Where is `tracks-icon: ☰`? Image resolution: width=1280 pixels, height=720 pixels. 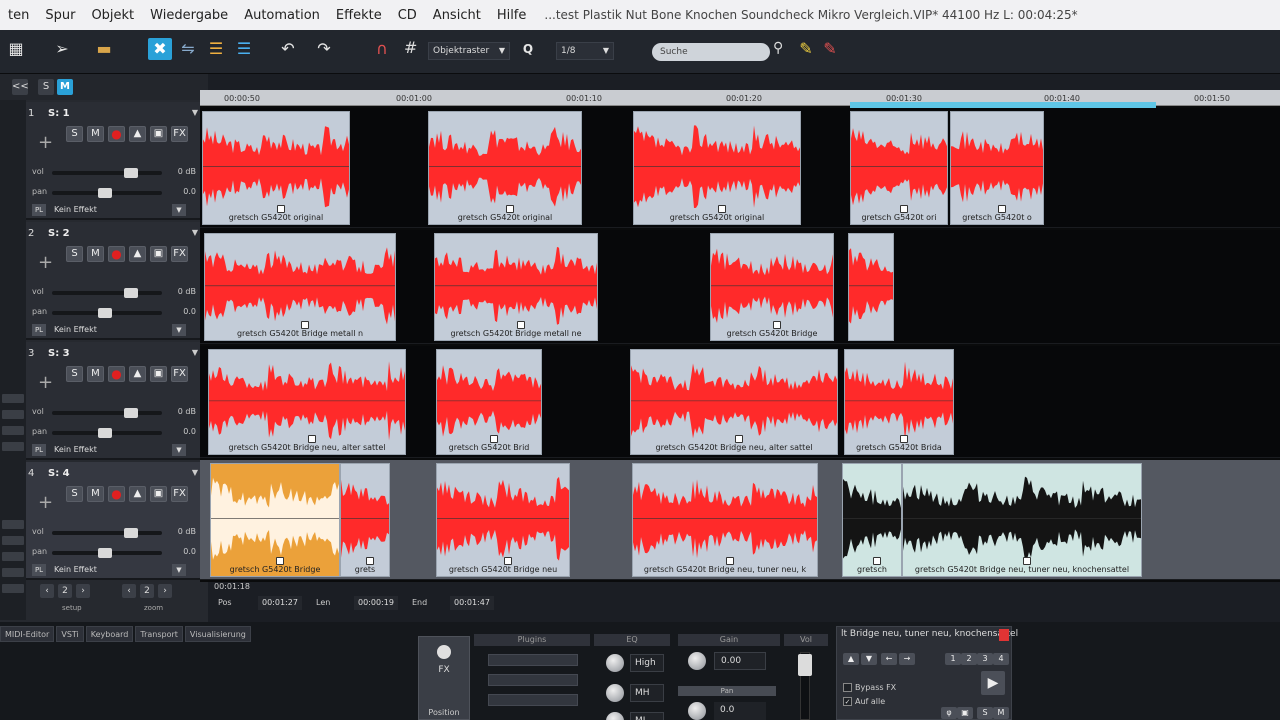
tracks-icon: ☰ is located at coordinates (244, 49).